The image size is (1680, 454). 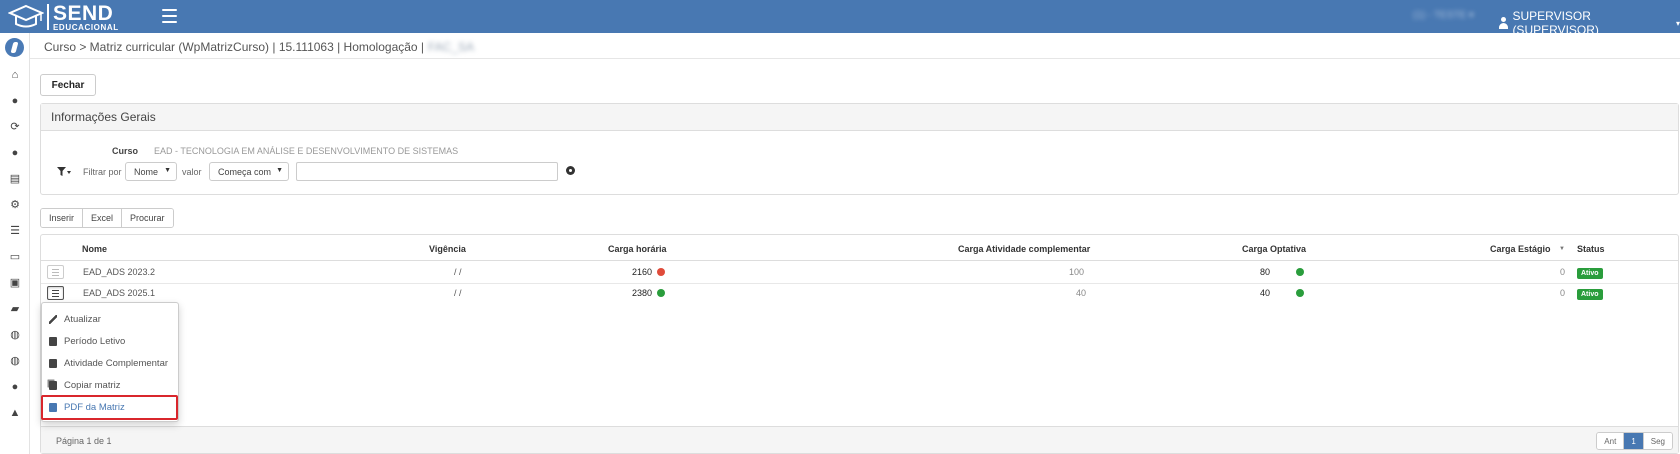 What do you see at coordinates (15, 153) in the screenshot?
I see `user-icon: ●` at bounding box center [15, 153].